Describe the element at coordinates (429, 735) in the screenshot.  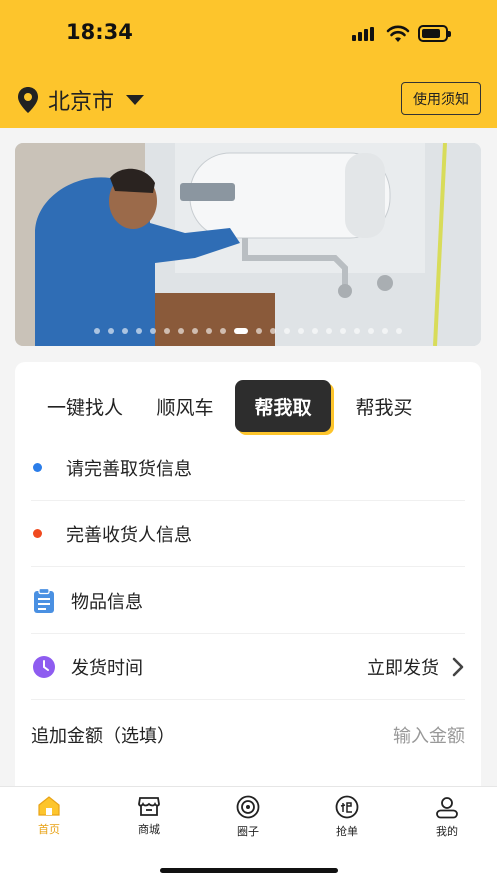
I see `extra-amount-input: 输入金额` at that location.